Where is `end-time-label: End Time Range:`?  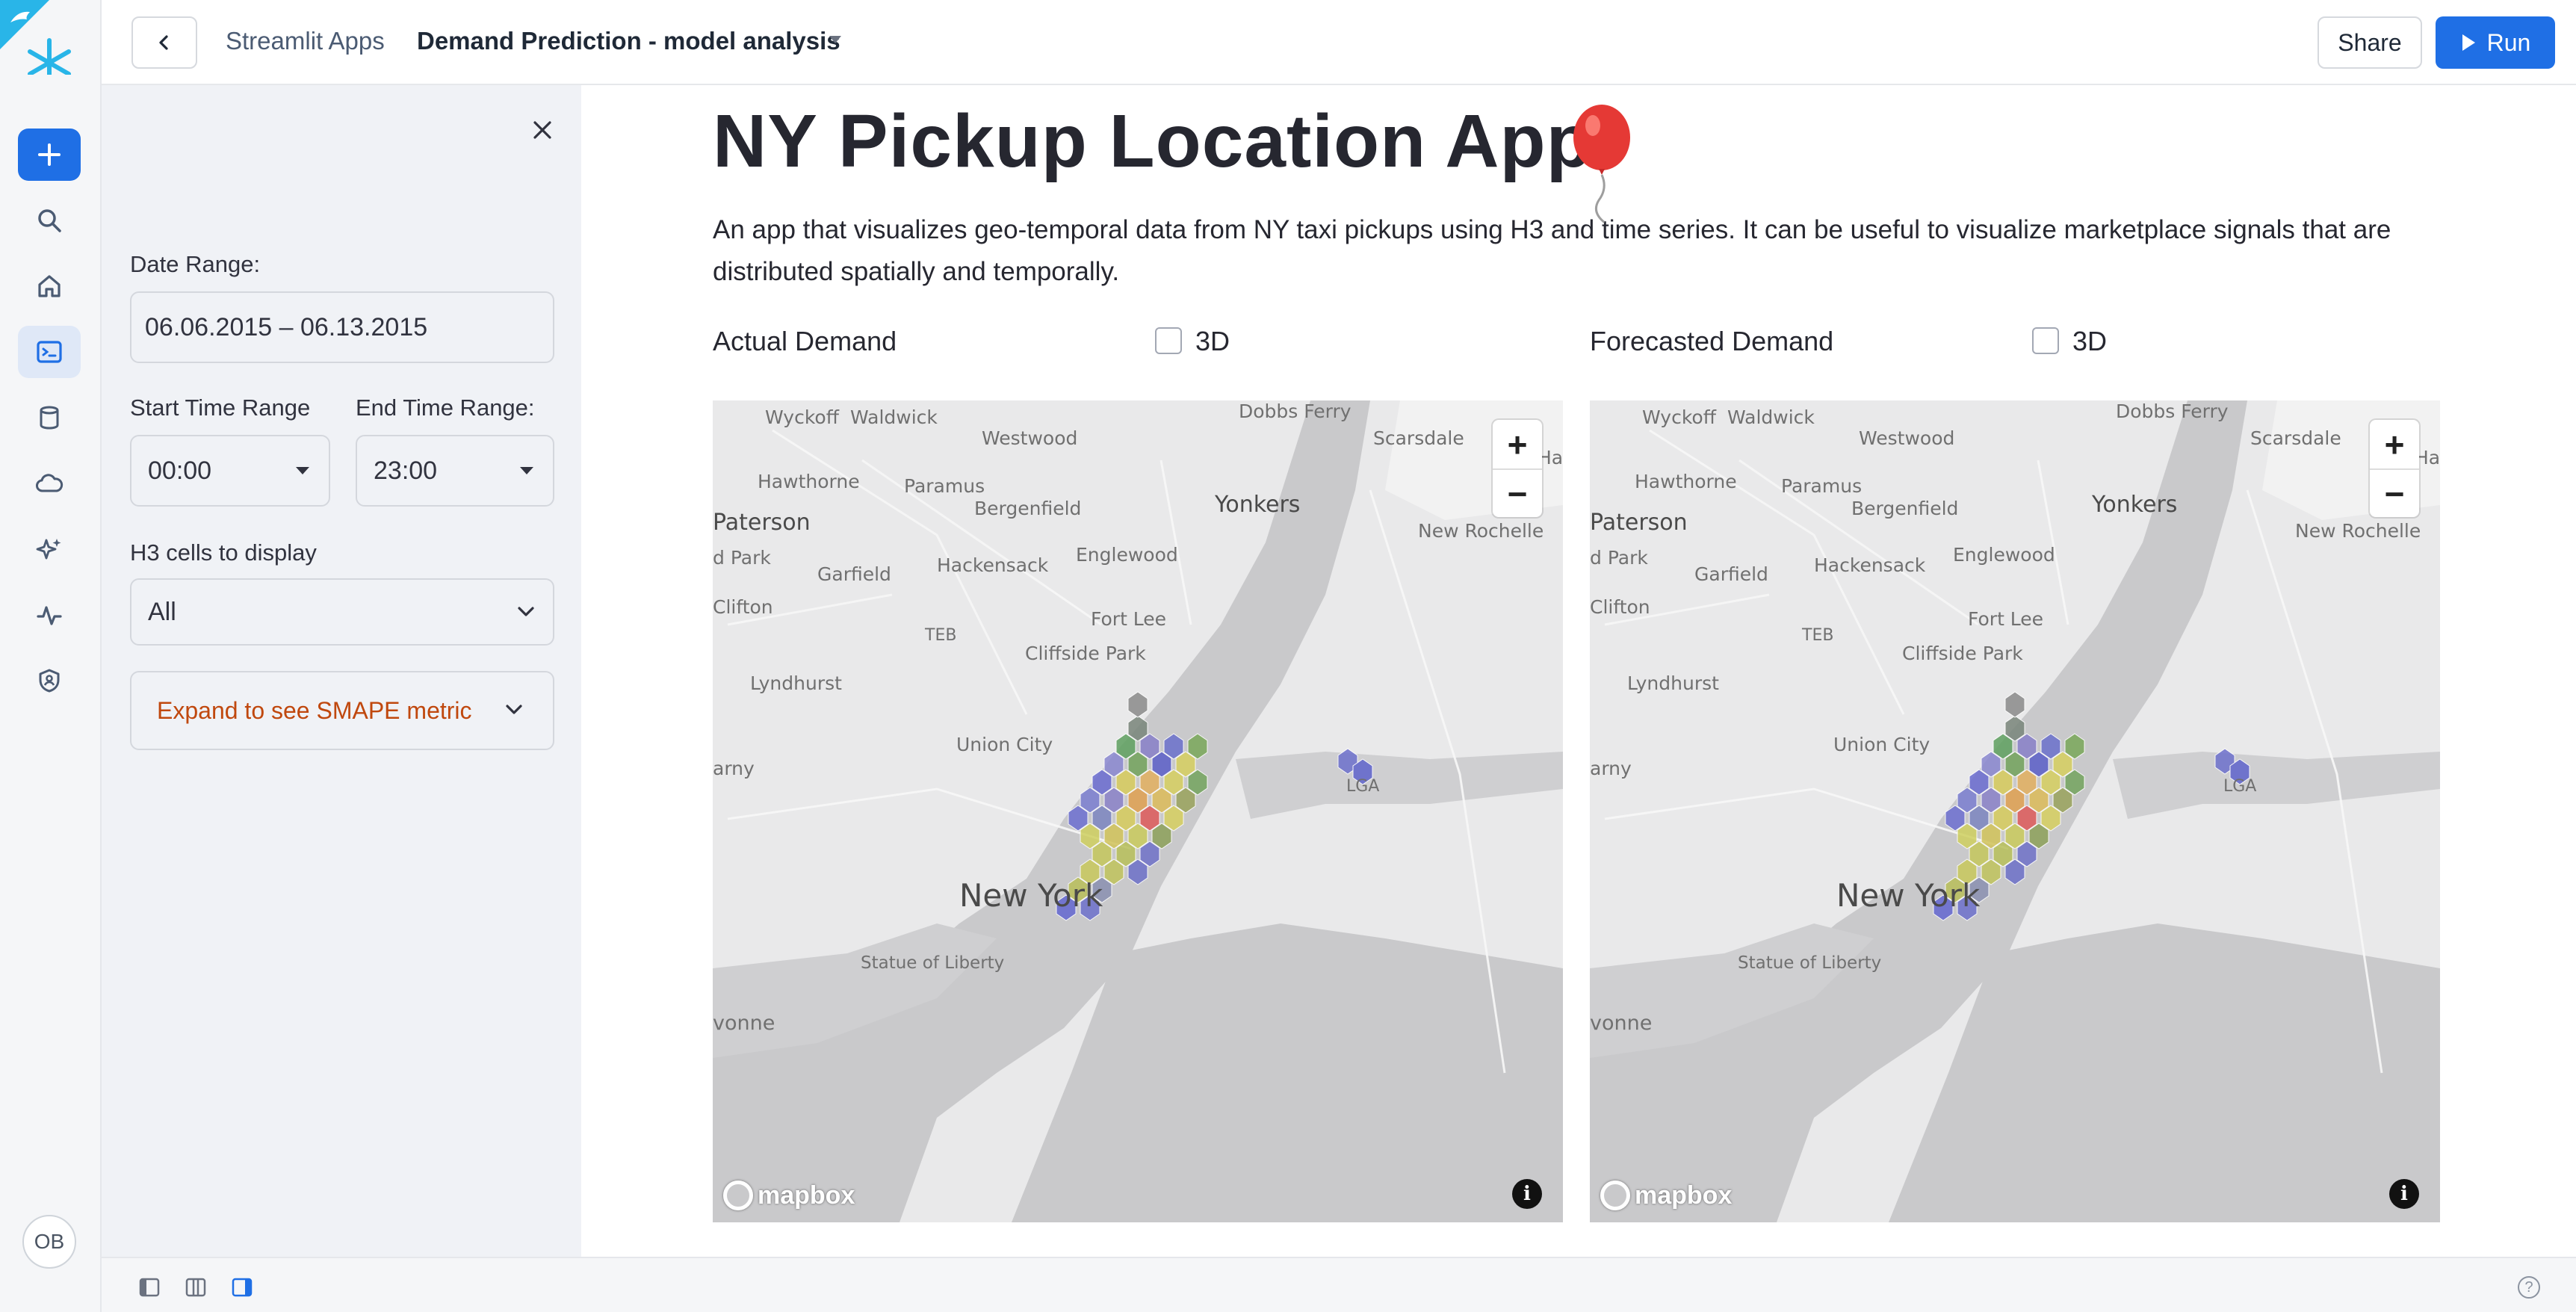
end-time-label: End Time Range: is located at coordinates (445, 408).